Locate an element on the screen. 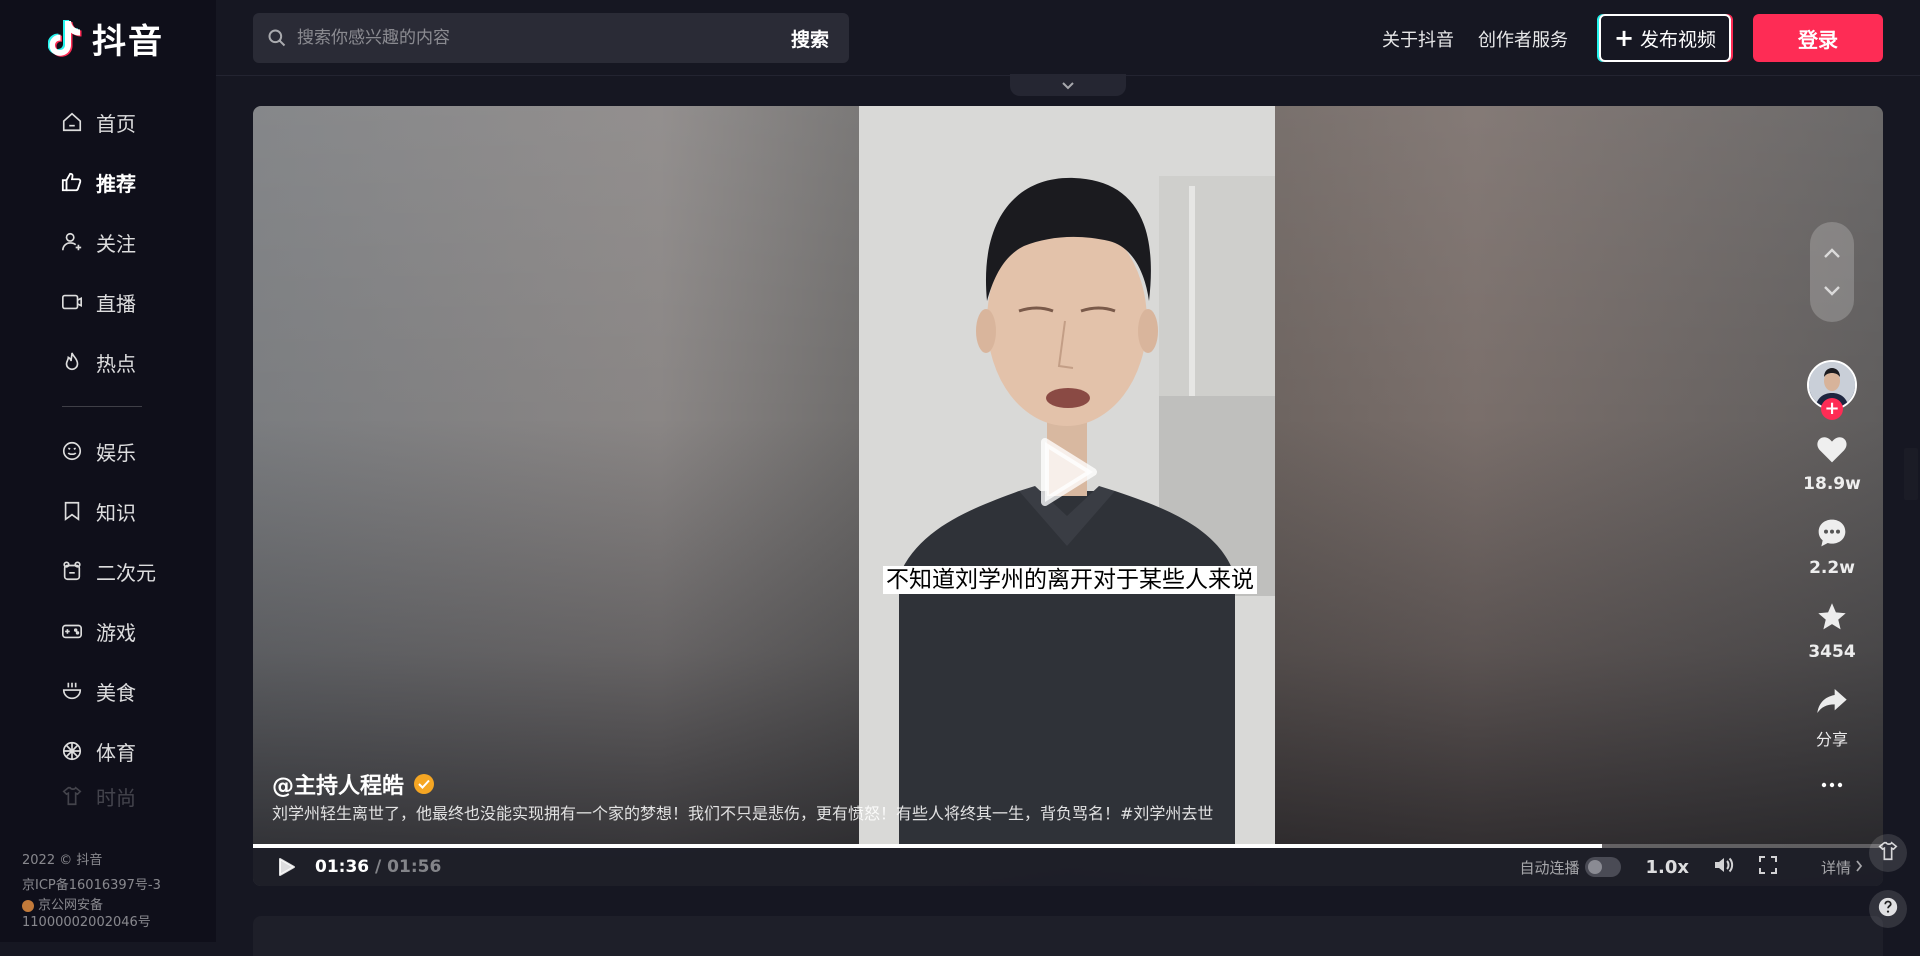  icp-link: 京ICP备16016397号-3 is located at coordinates (91, 885).